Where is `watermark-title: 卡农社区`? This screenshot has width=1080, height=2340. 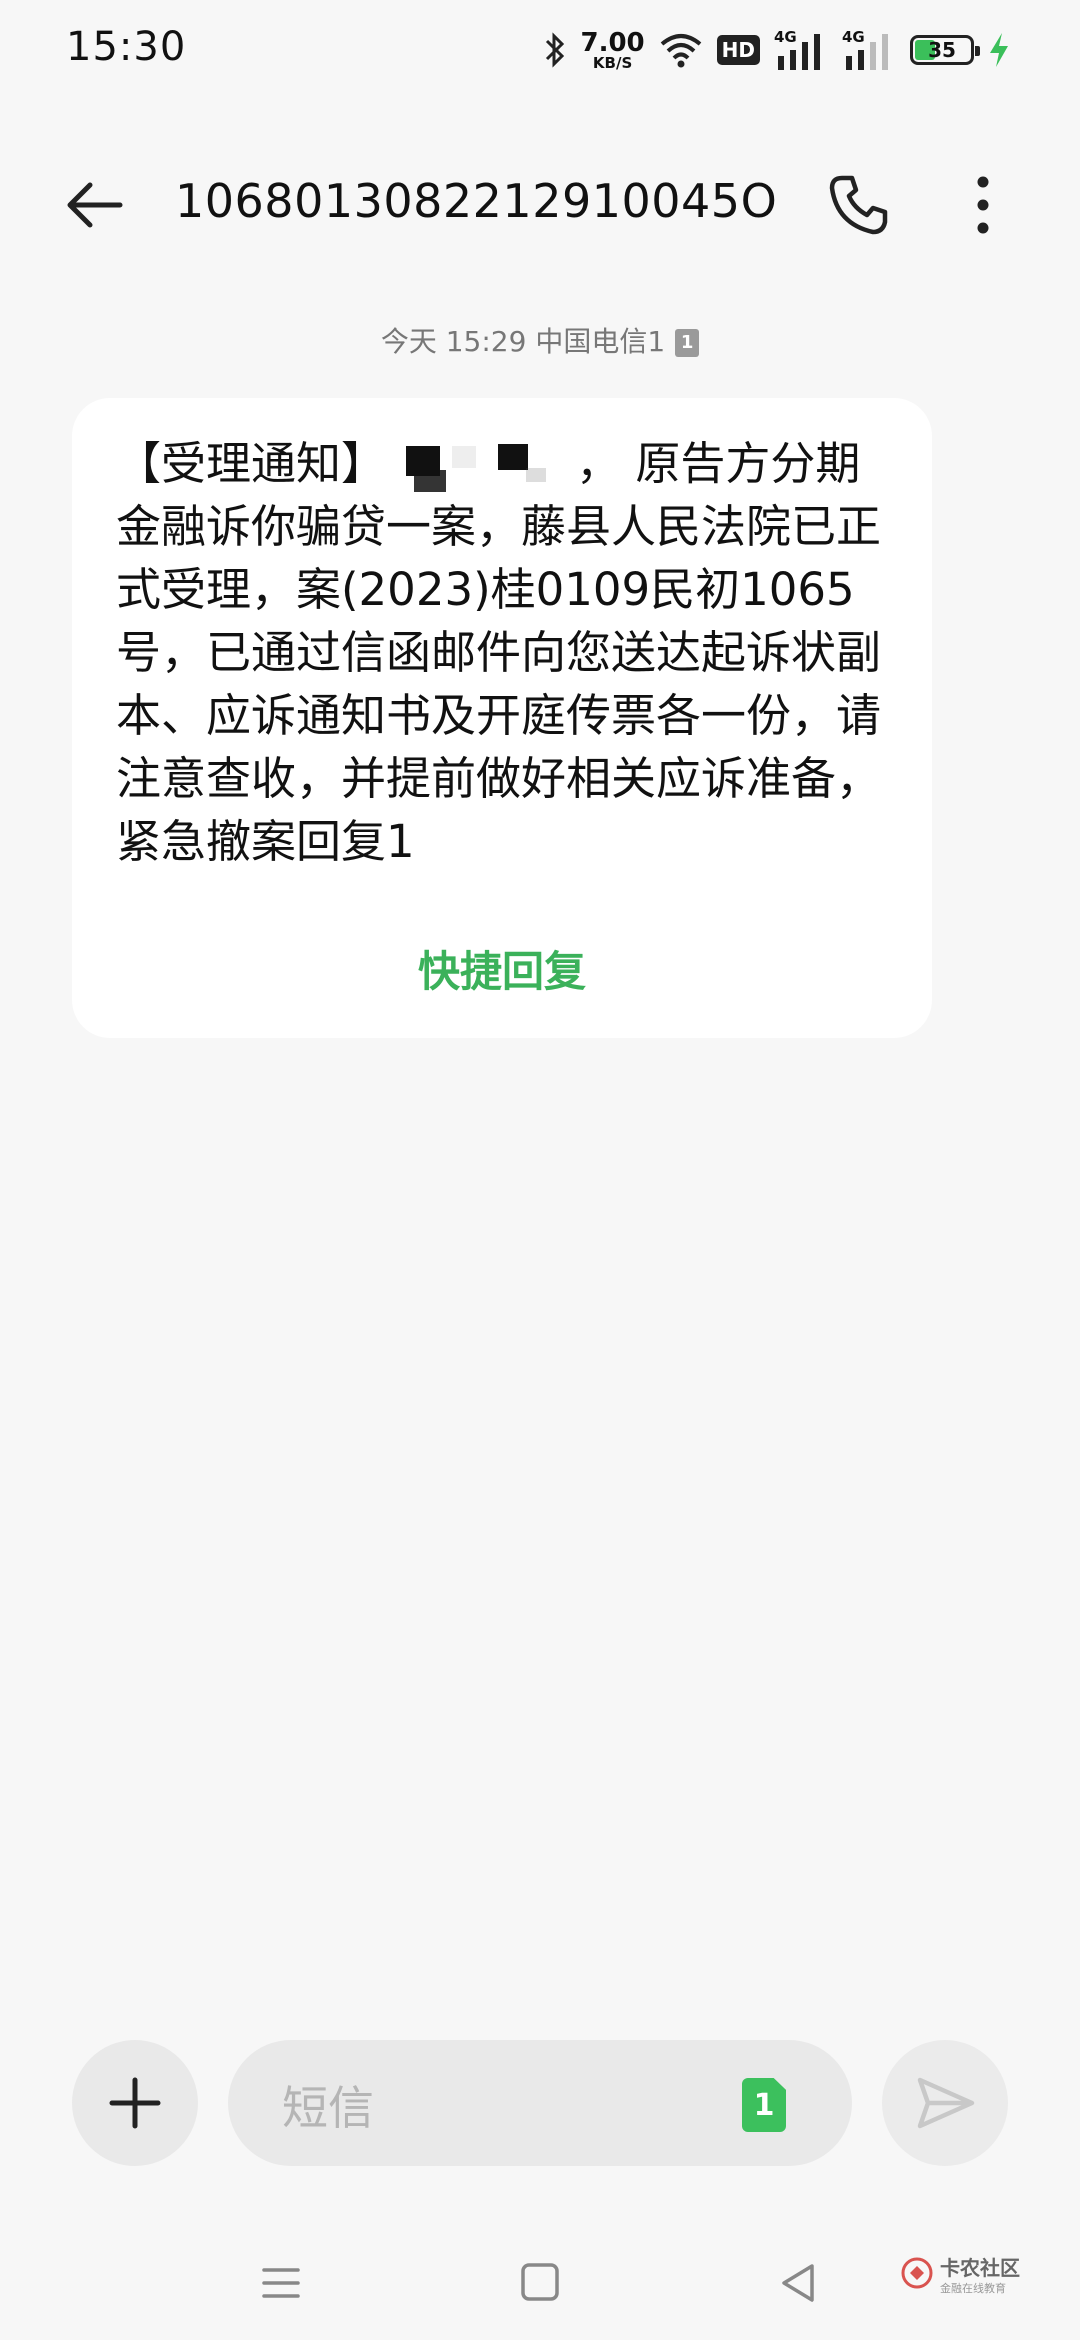 watermark-title: 卡农社区 is located at coordinates (980, 2268).